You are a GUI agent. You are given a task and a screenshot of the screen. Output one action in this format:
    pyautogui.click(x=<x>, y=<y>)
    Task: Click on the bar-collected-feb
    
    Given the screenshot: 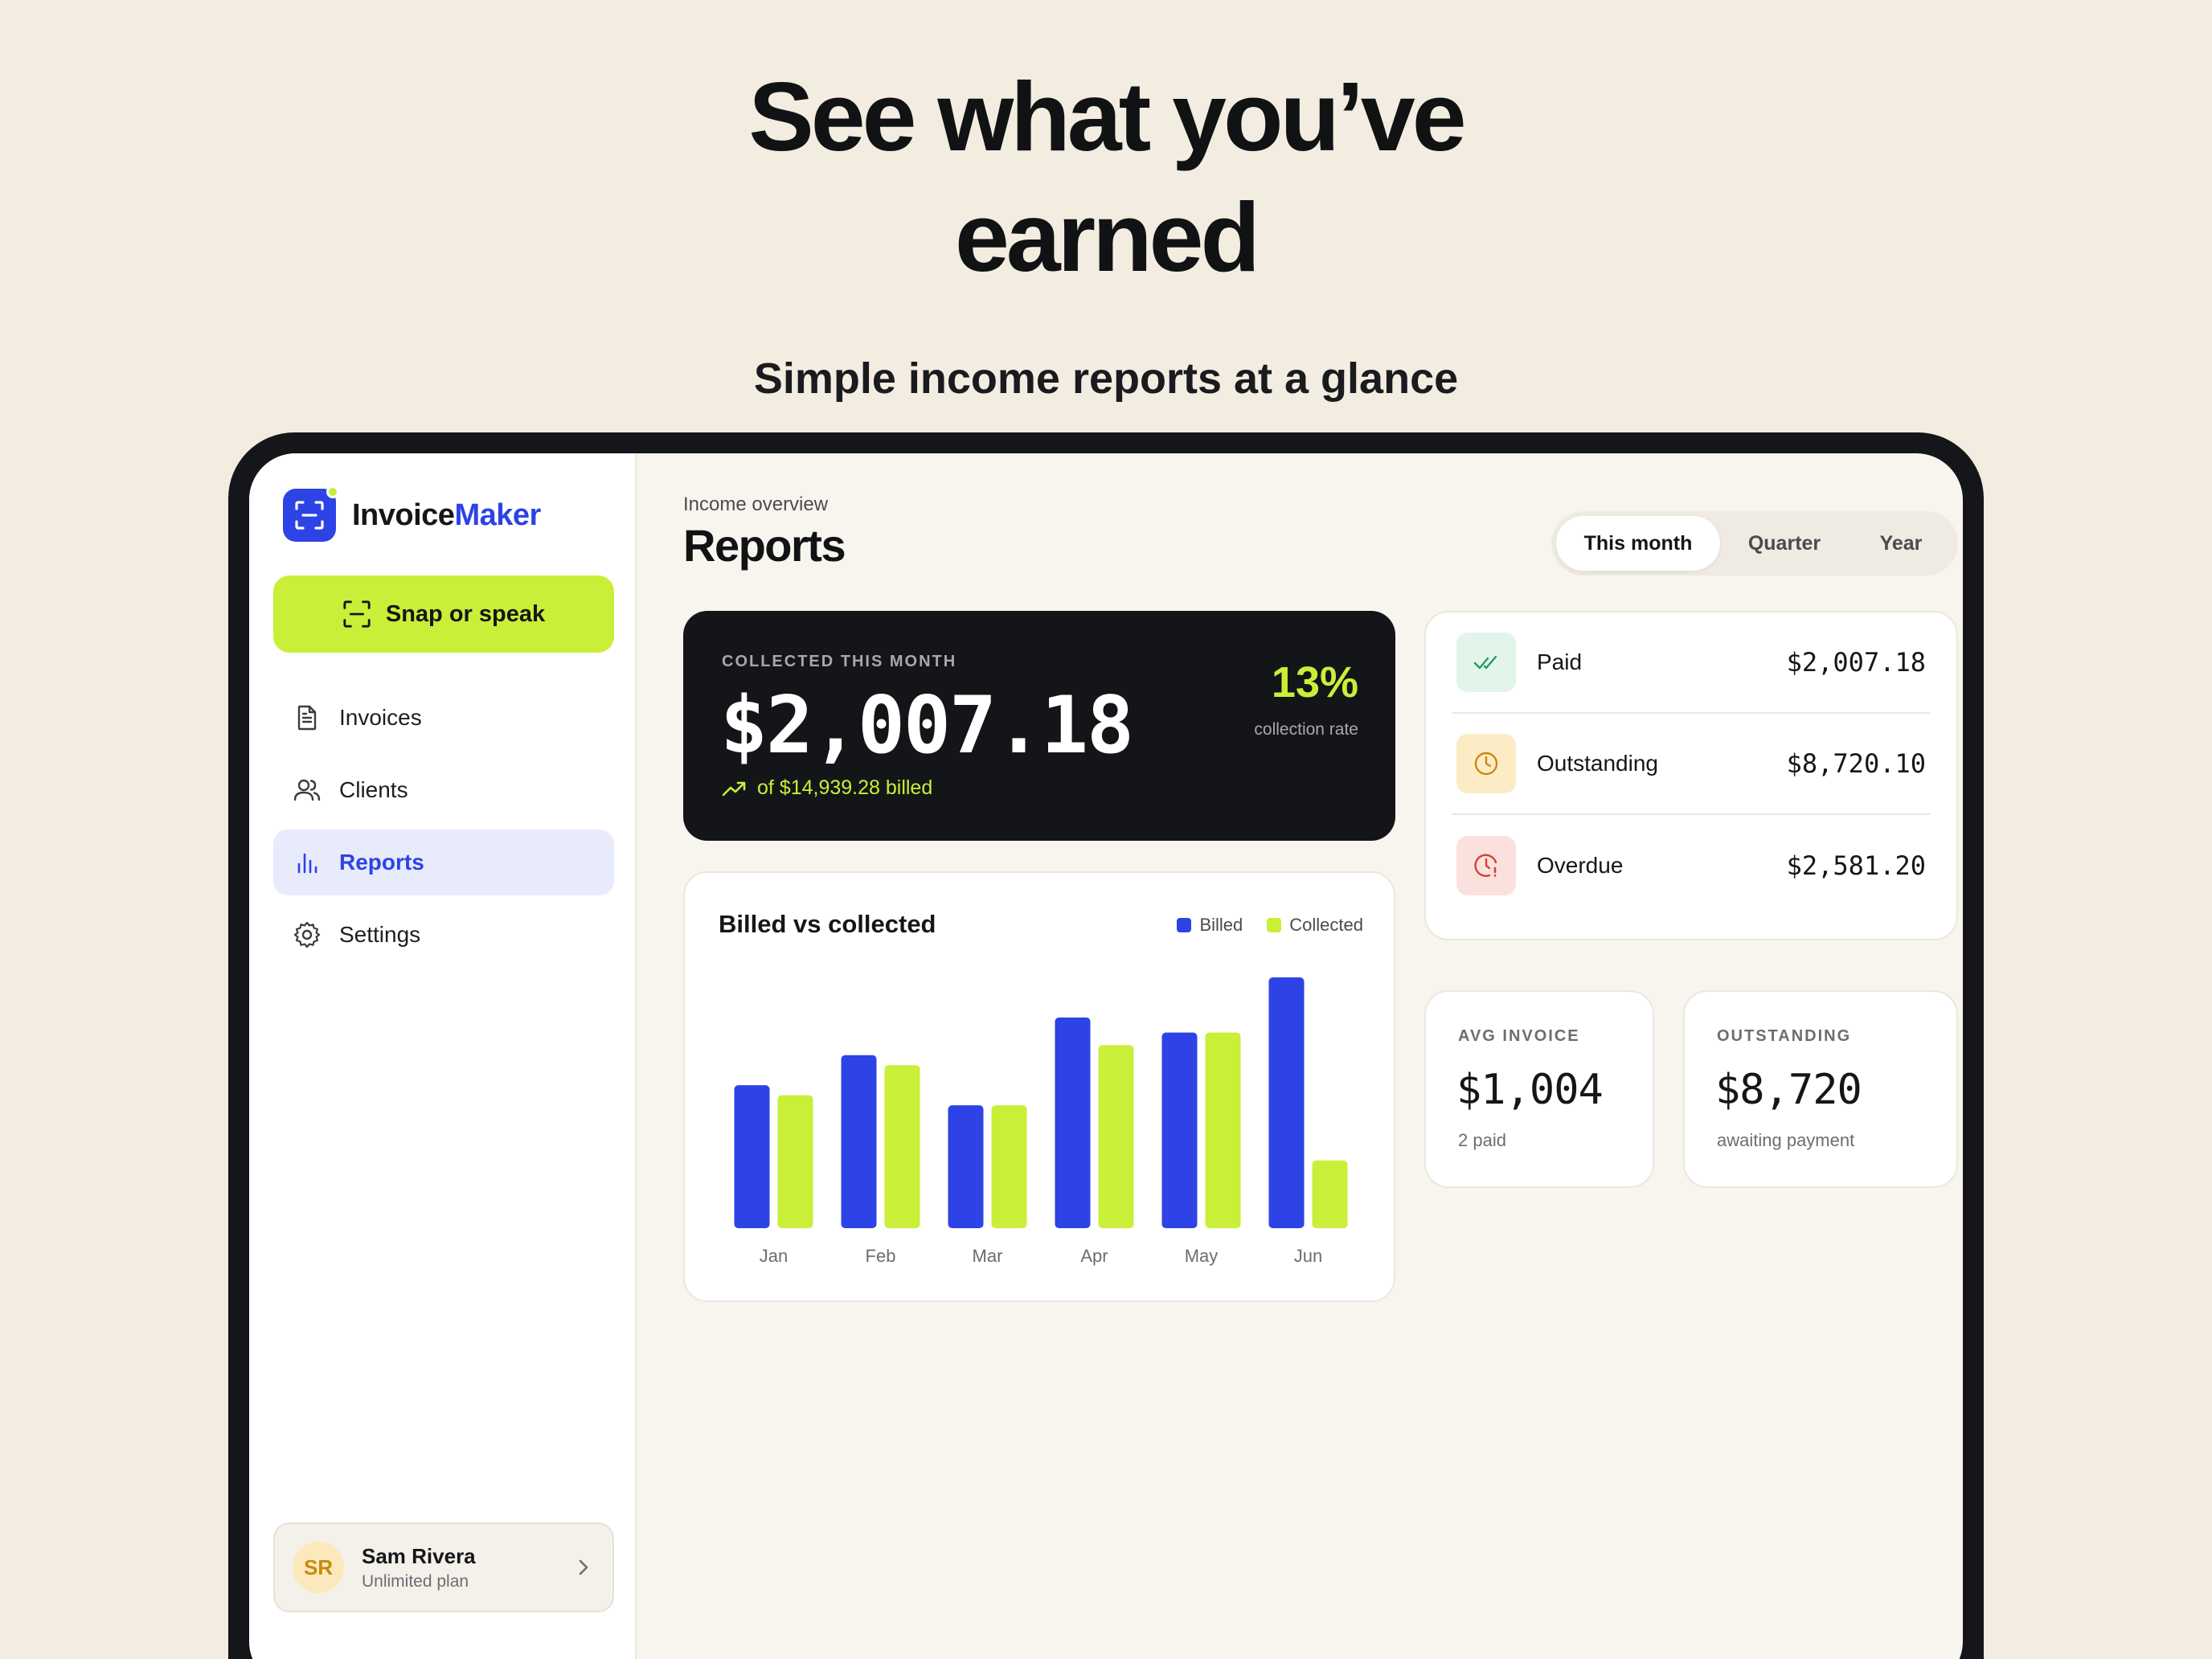 What is the action you would take?
    pyautogui.click(x=902, y=1146)
    